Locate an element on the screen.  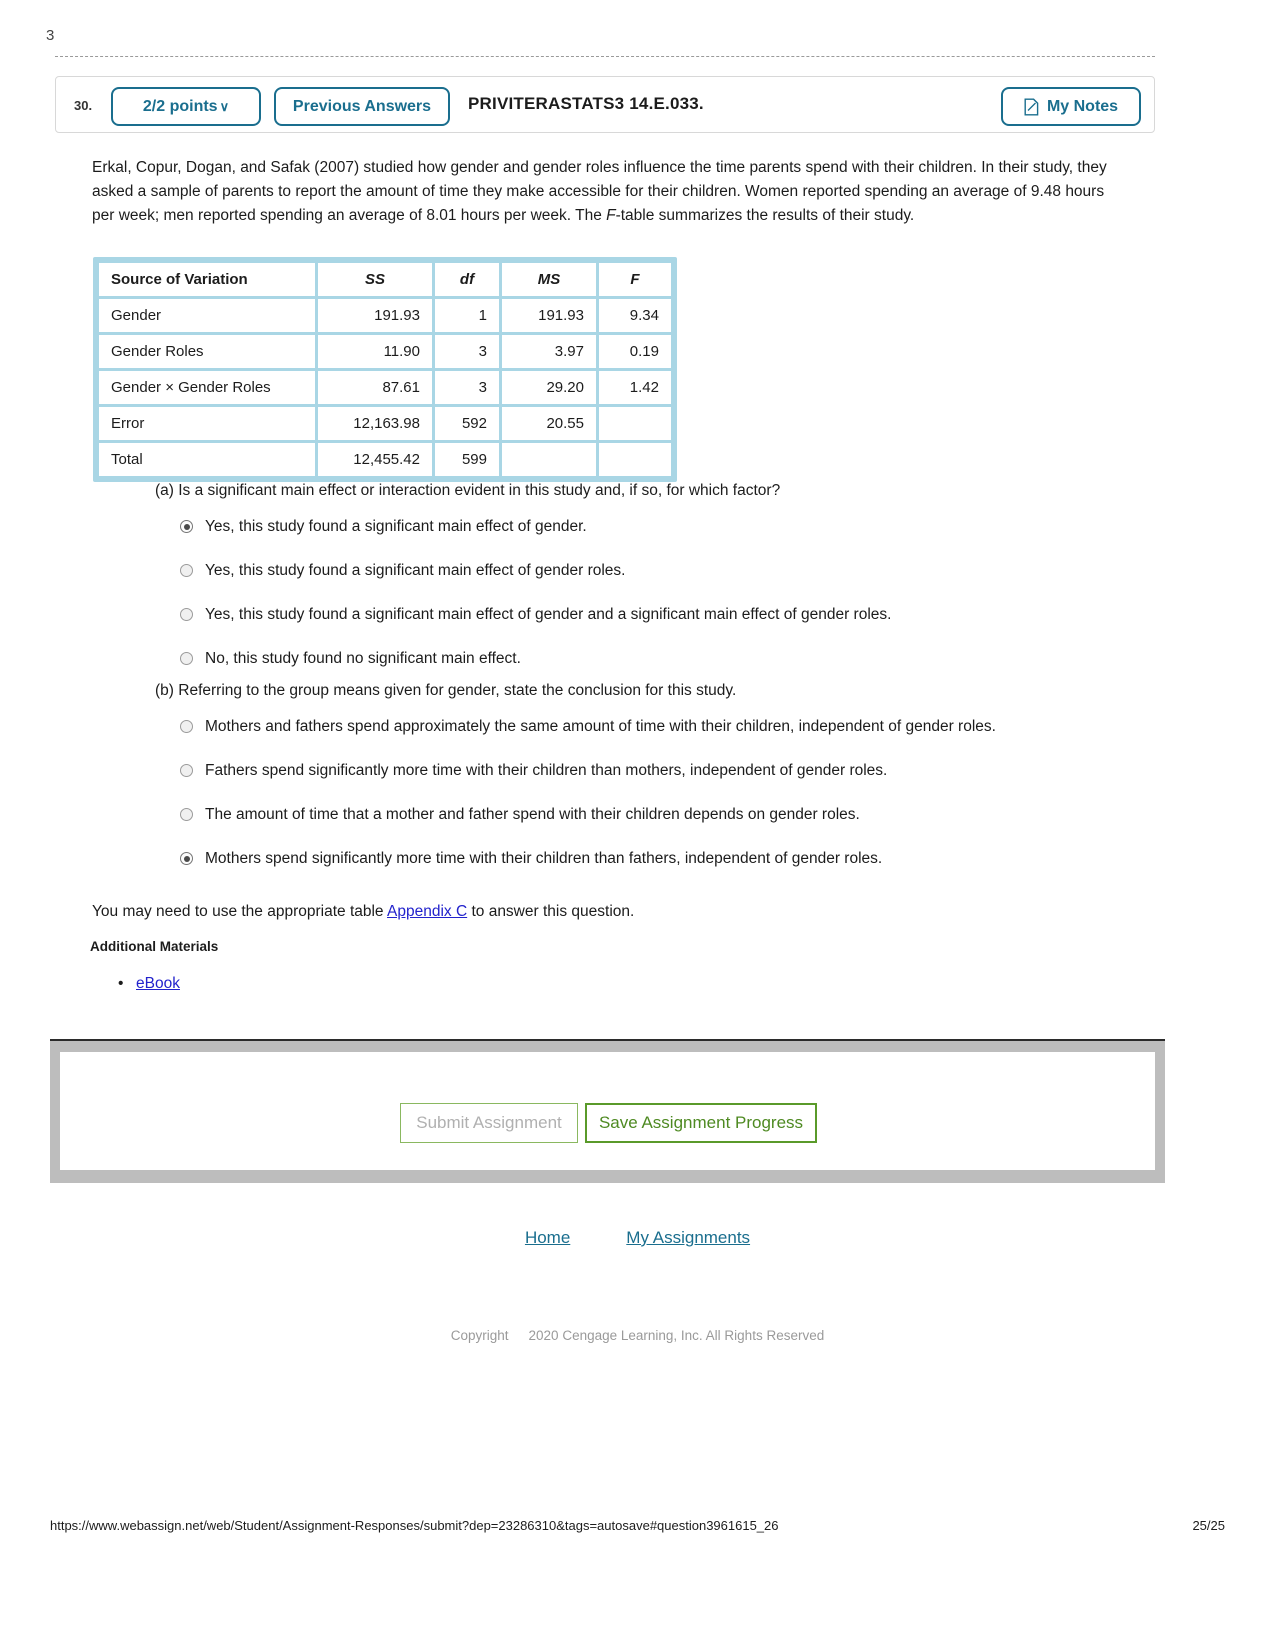
copyright-word: Copyright is located at coordinates (479, 1335).